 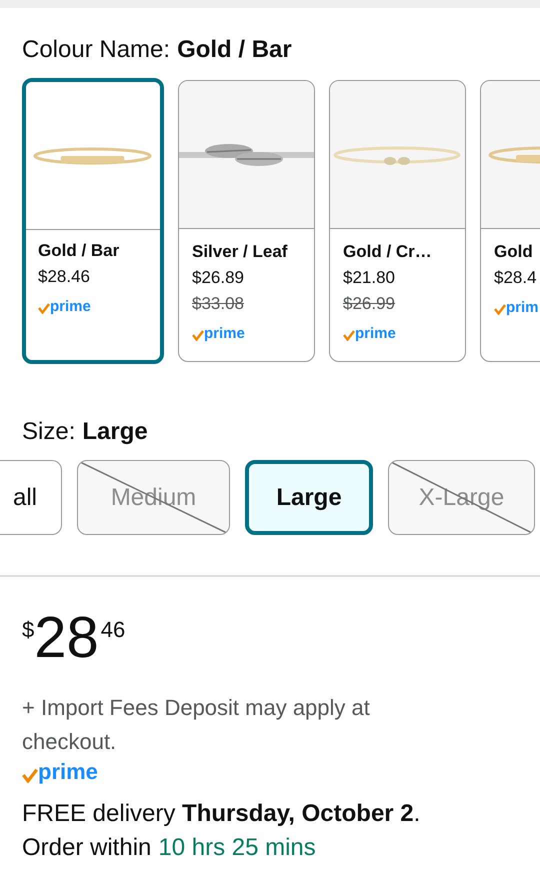 What do you see at coordinates (237, 848) in the screenshot?
I see `countdown-text: 10 hrs 25 mins` at bounding box center [237, 848].